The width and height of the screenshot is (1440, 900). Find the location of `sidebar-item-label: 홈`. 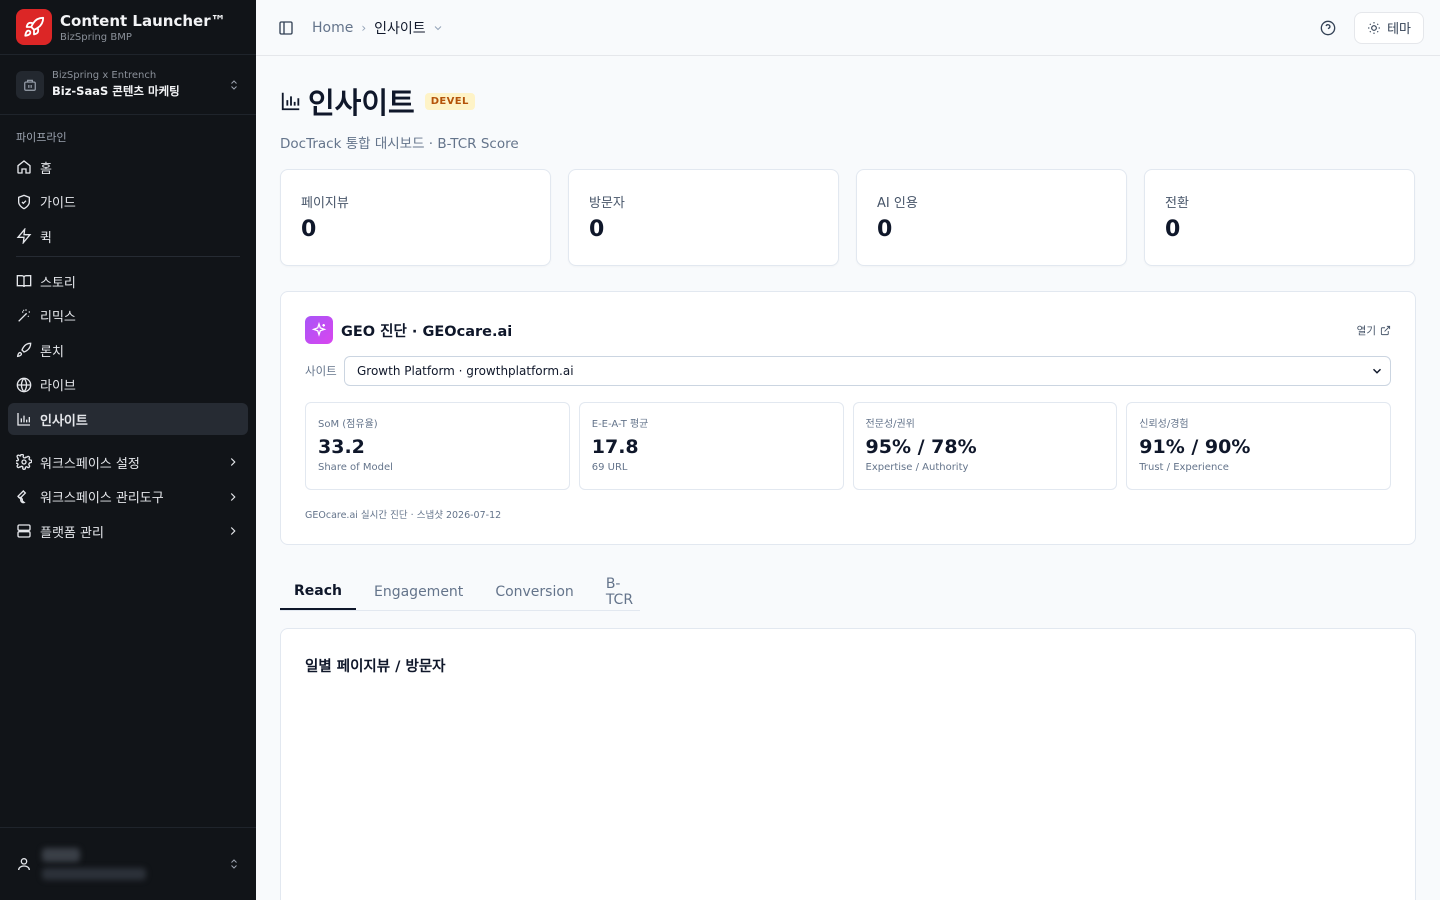

sidebar-item-label: 홈 is located at coordinates (46, 169).